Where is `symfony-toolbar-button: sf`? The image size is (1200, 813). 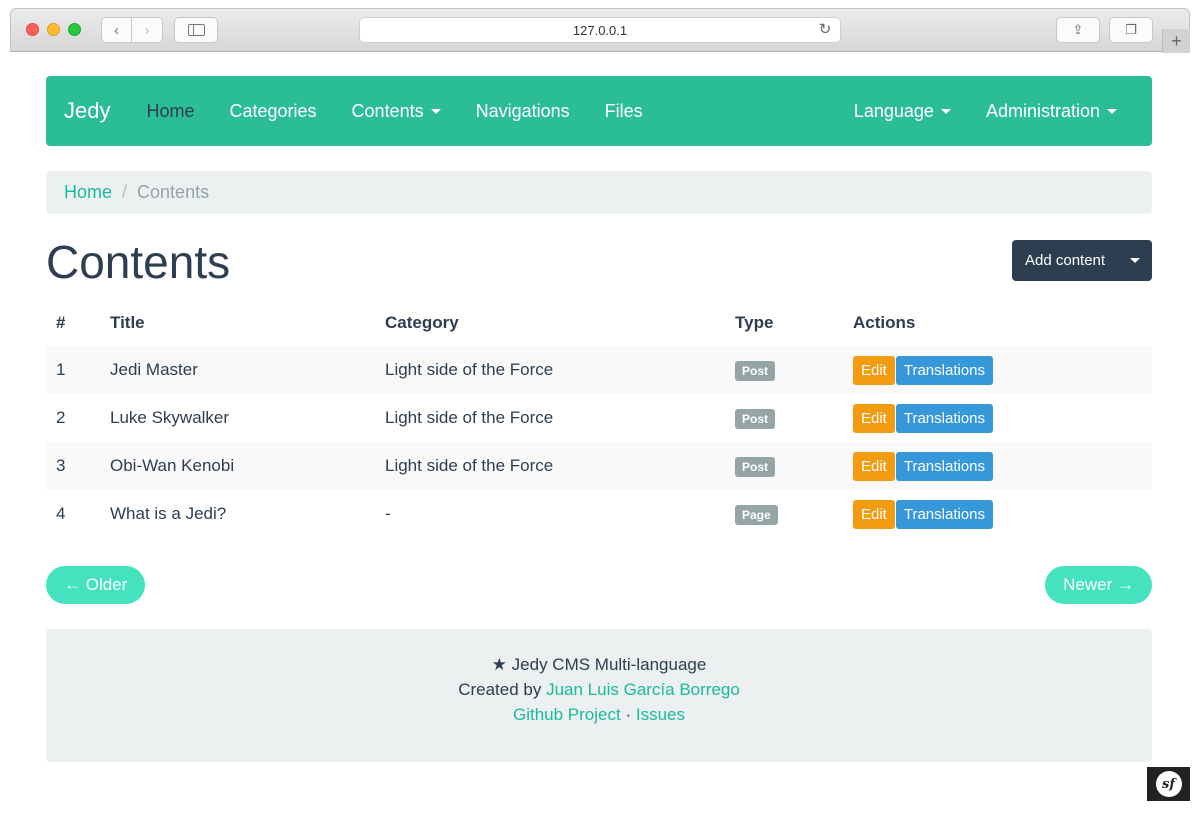 symfony-toolbar-button: sf is located at coordinates (1168, 784).